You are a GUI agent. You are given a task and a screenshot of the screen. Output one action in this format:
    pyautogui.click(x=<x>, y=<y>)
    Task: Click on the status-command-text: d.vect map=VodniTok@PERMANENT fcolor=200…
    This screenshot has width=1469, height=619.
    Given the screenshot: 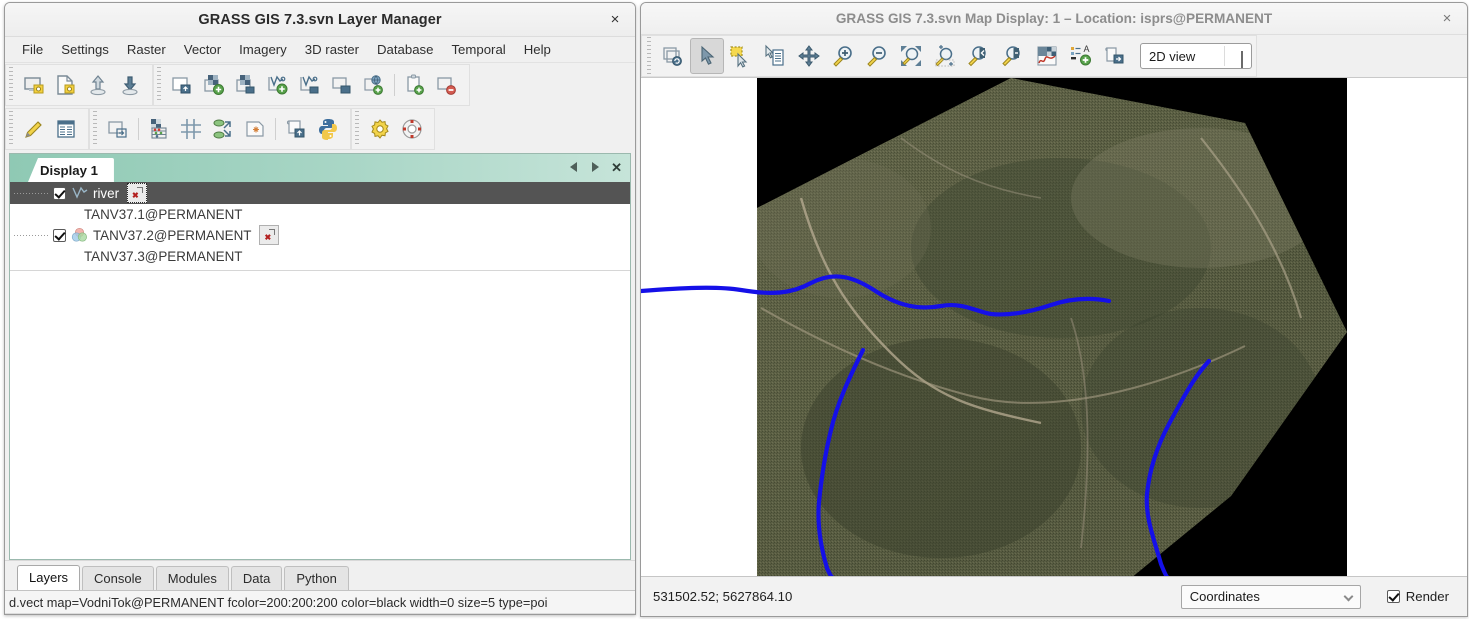 What is the action you would take?
    pyautogui.click(x=278, y=602)
    